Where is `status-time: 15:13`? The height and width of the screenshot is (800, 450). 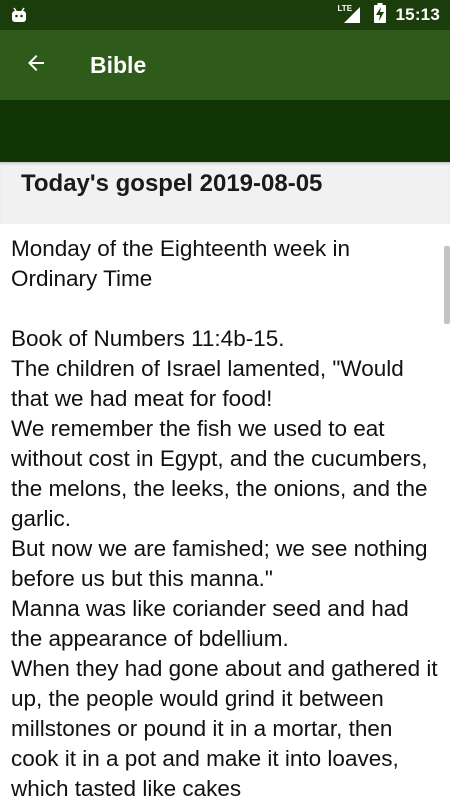
status-time: 15:13 is located at coordinates (417, 14).